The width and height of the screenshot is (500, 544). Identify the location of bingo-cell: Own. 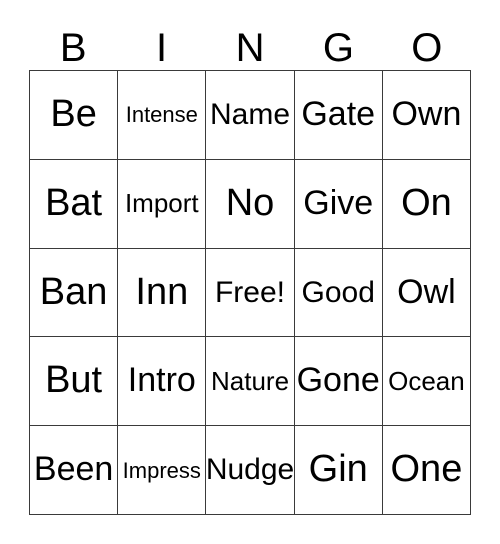
(427, 115).